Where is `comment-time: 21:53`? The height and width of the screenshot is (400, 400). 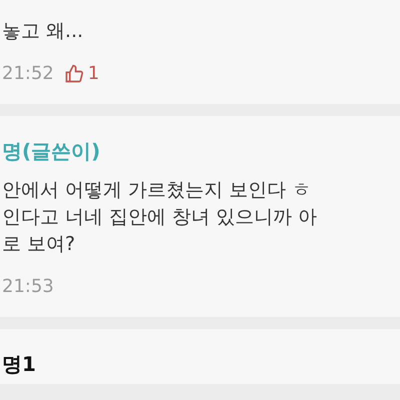 comment-time: 21:53 is located at coordinates (28, 286).